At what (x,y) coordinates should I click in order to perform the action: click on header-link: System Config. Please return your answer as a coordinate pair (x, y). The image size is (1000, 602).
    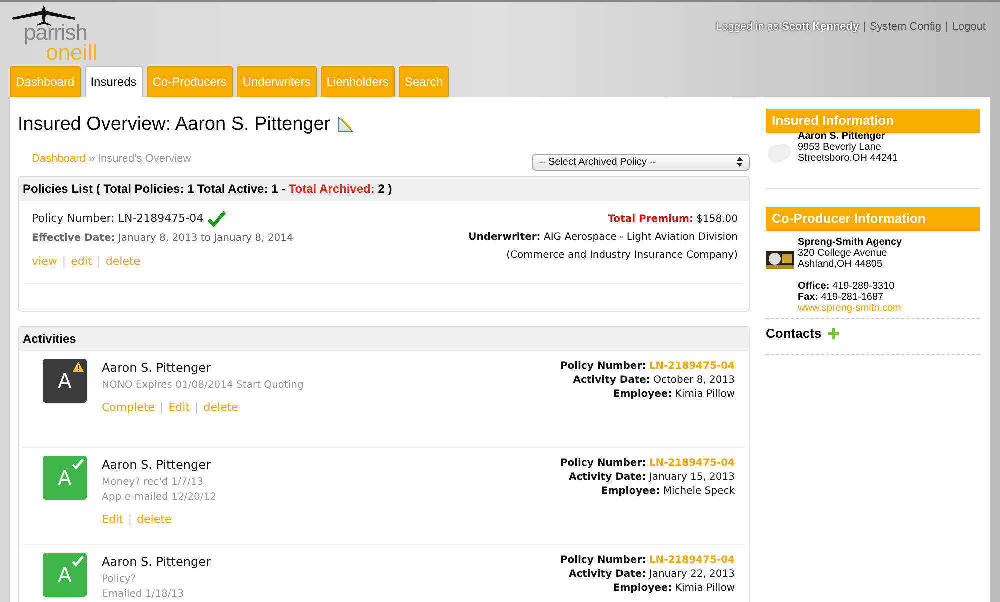
    Looking at the image, I should click on (906, 27).